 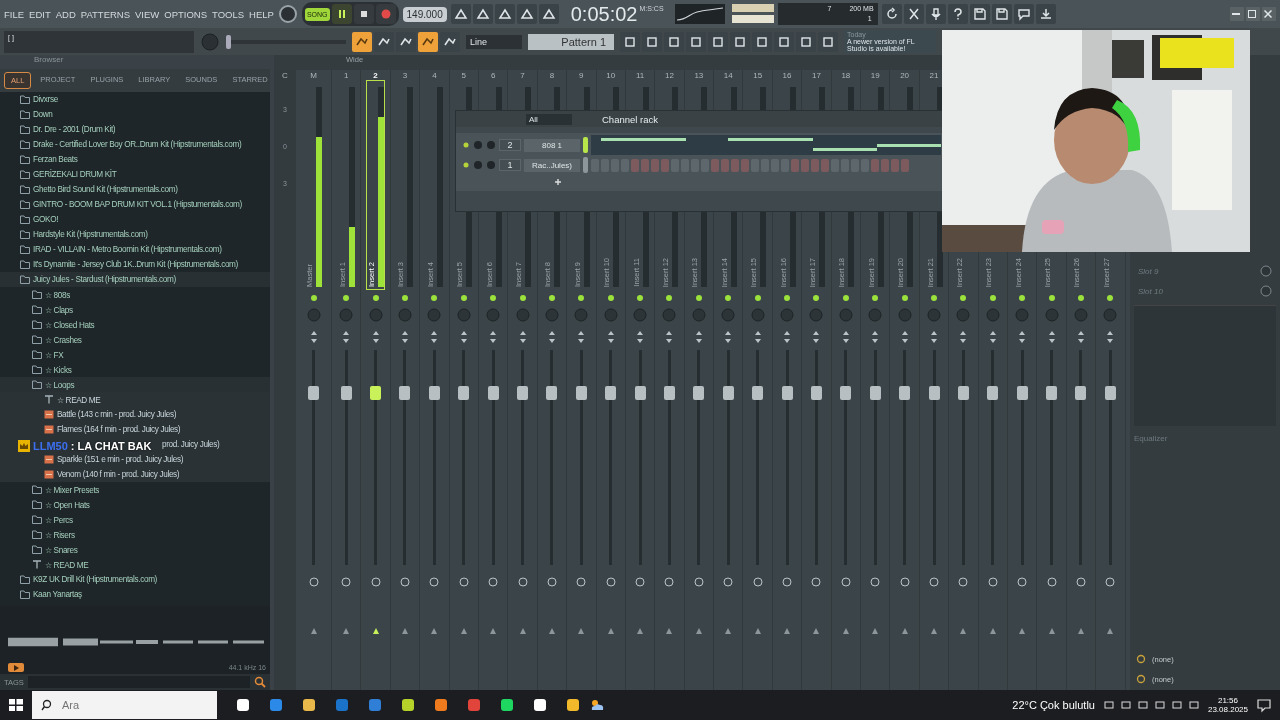 I want to click on folder-item: It's Dynamite - Jersey Club 1K..Drum Kit (Hipstrumentals.com), so click(x=135, y=264).